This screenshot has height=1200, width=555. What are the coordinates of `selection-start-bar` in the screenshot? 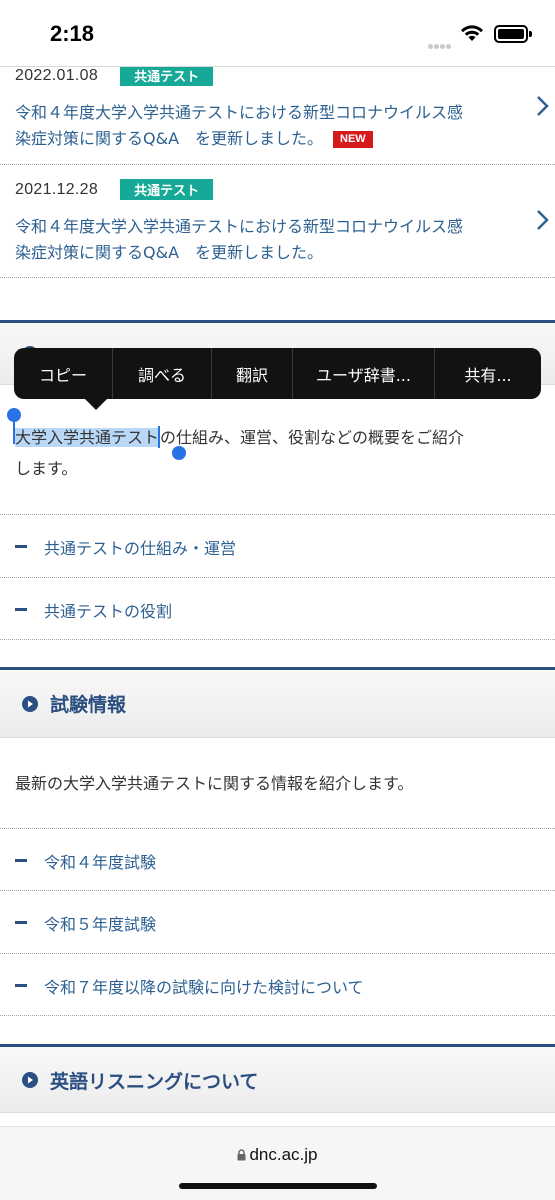 It's located at (14, 432).